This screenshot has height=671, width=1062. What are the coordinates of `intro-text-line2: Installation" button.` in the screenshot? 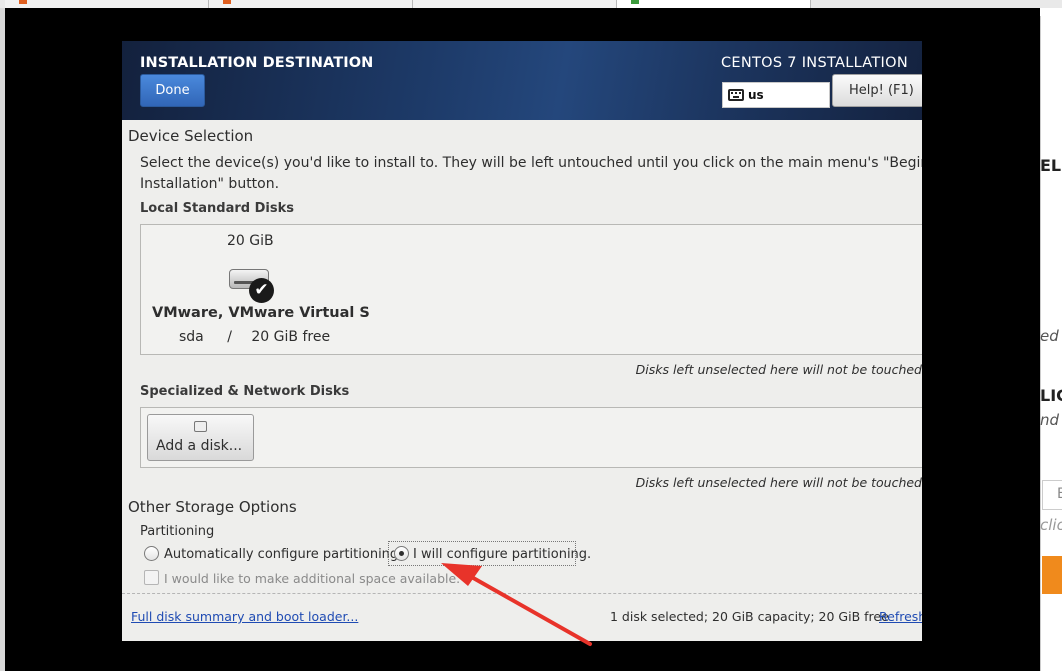 It's located at (210, 184).